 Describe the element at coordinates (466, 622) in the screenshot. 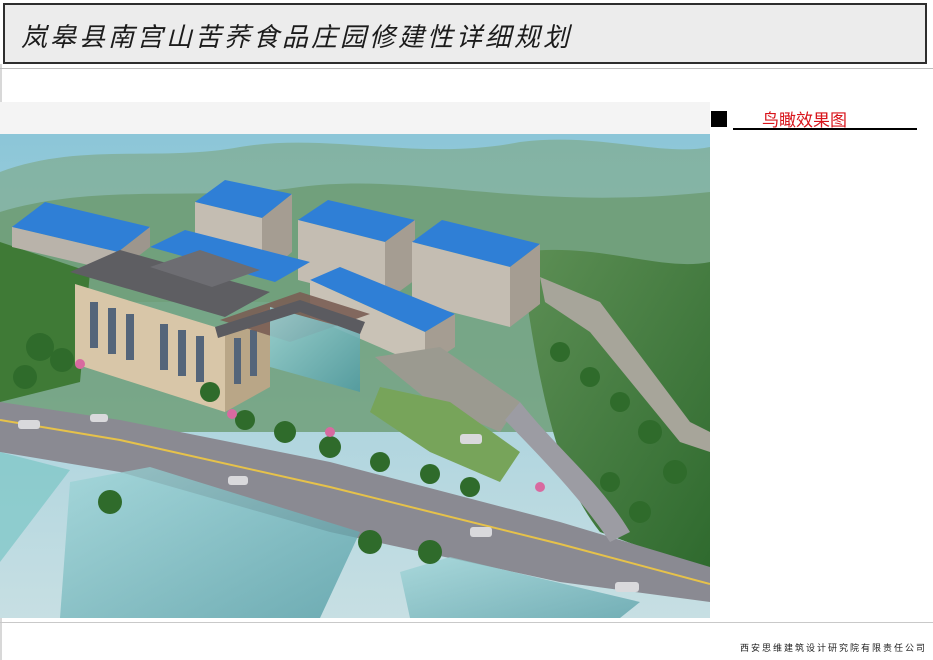

I see `footer-divider` at that location.